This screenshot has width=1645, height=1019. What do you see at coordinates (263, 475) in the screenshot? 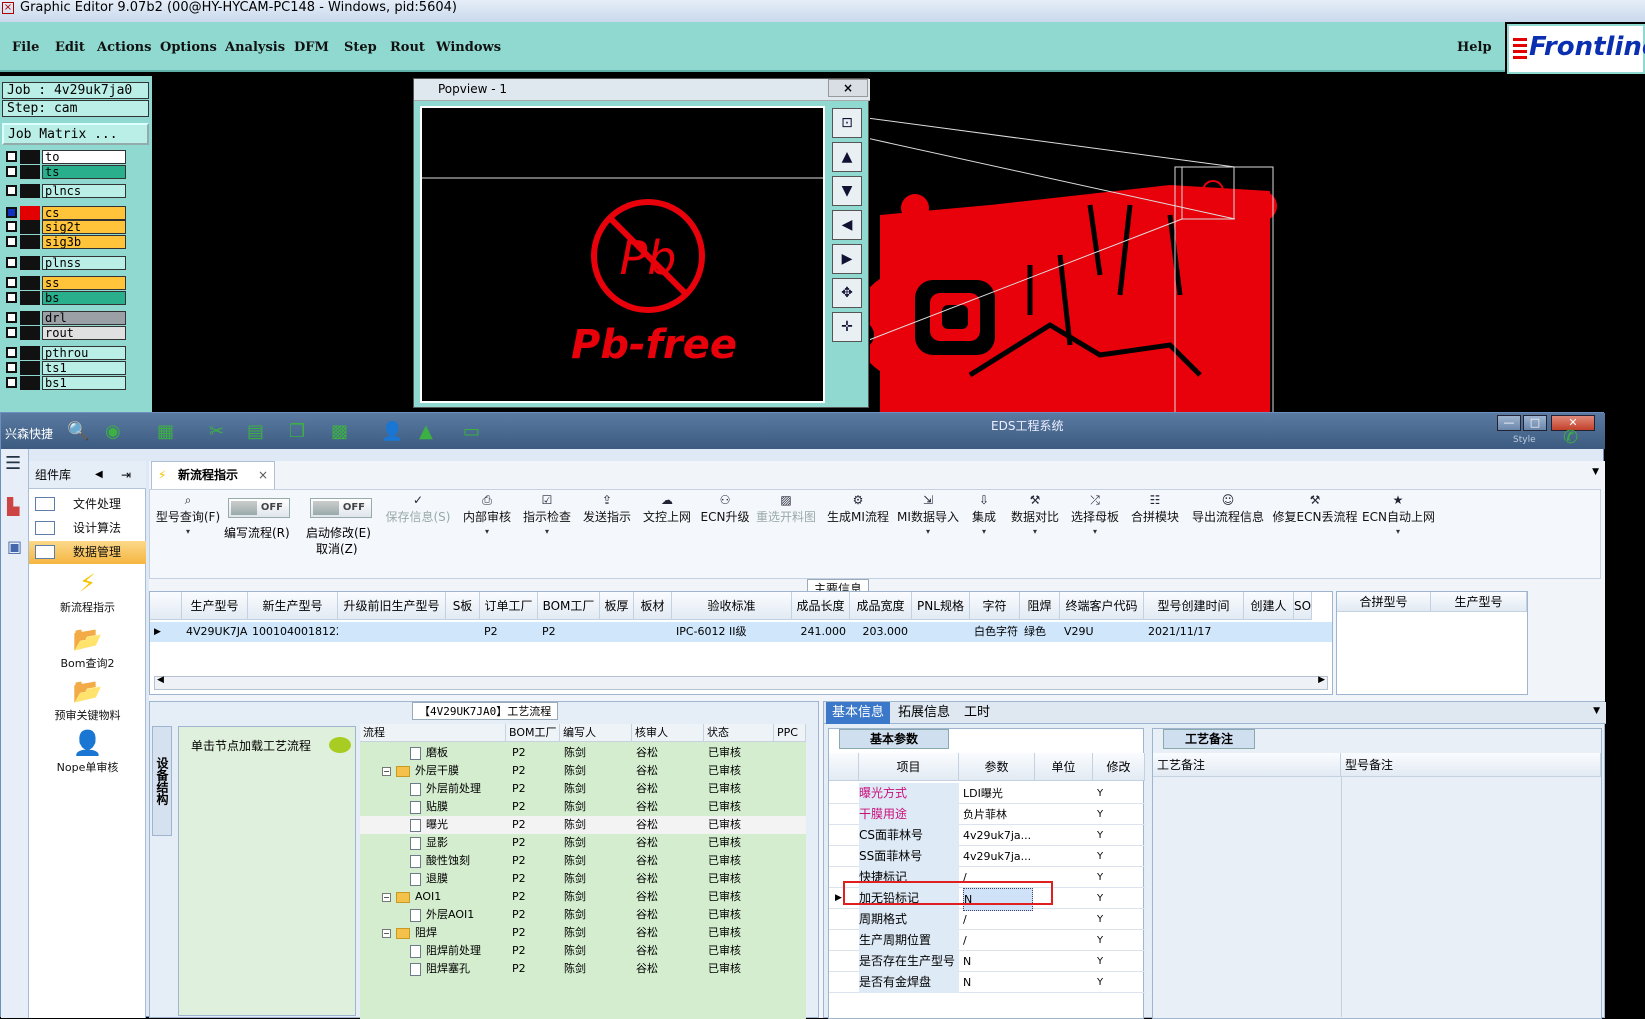
I see `tab-close-icon: ×` at bounding box center [263, 475].